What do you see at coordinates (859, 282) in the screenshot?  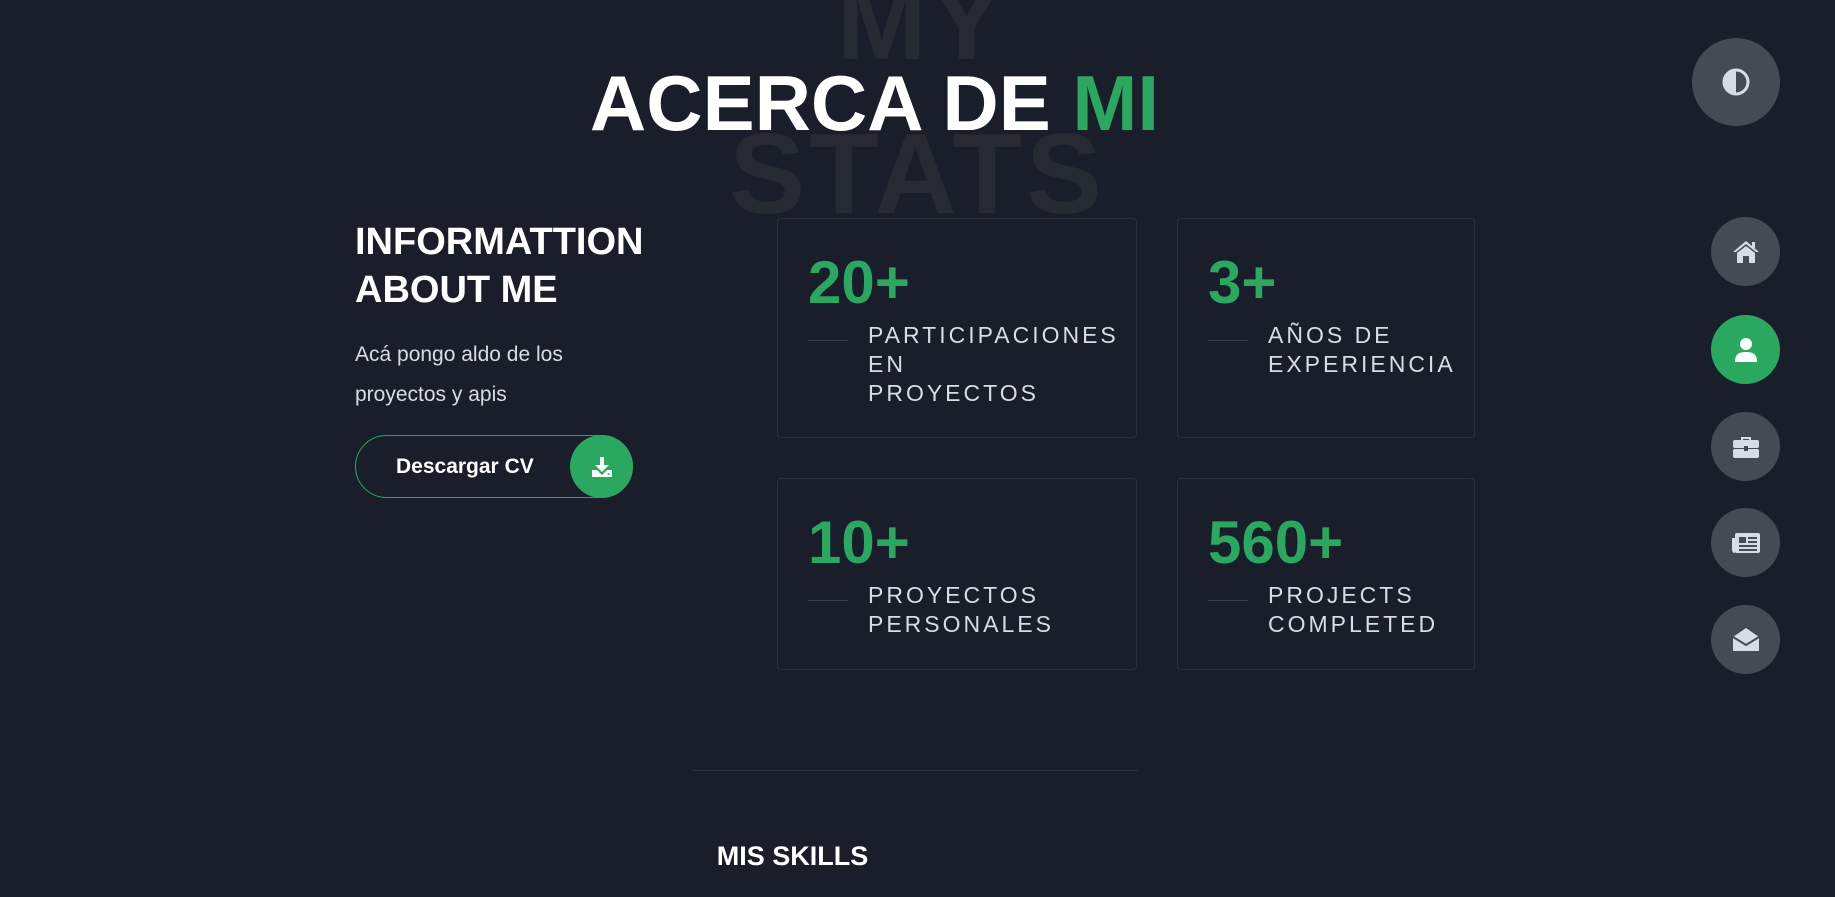 I see `stat-number: 20+` at bounding box center [859, 282].